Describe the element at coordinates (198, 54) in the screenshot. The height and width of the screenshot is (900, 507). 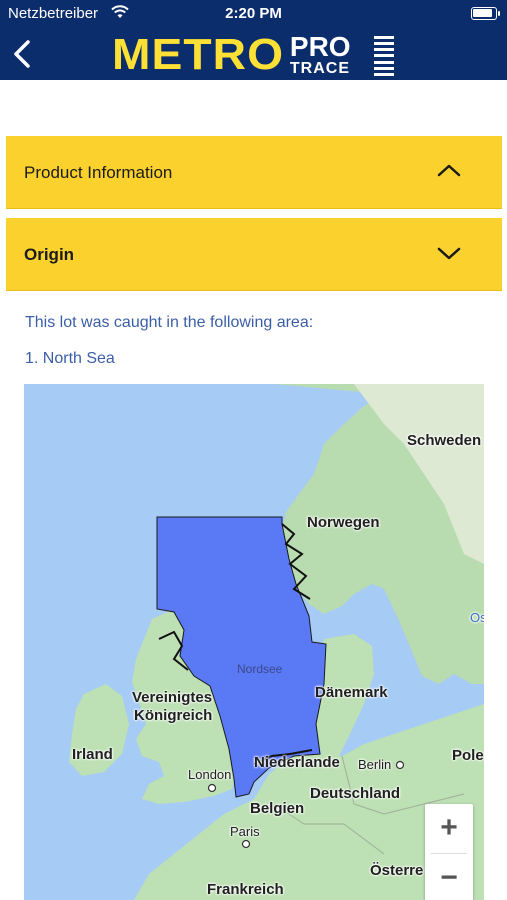
I see `logo-metro-text: METRO` at that location.